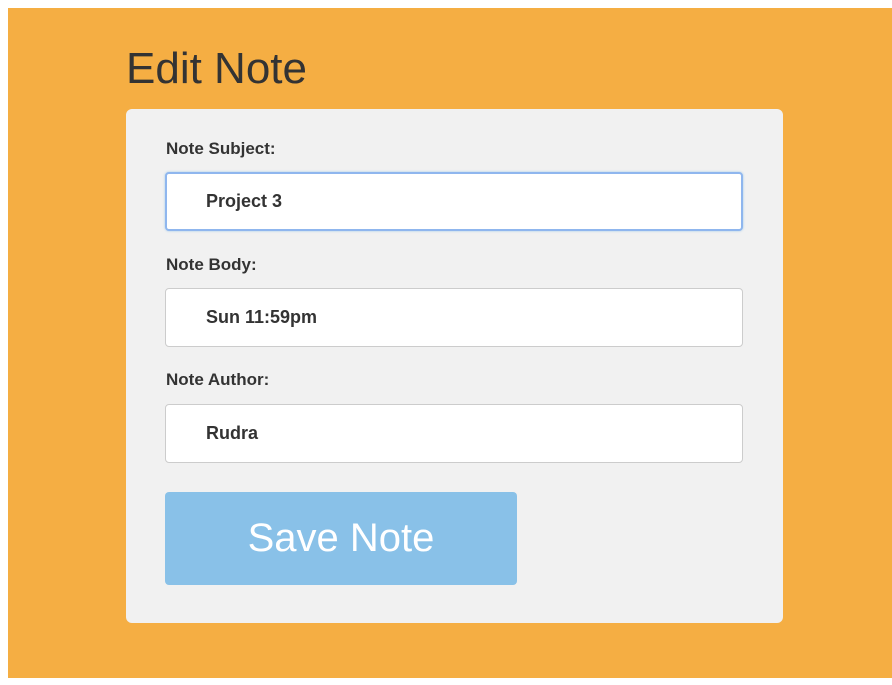 This screenshot has width=892, height=685. I want to click on note-body-input, so click(454, 317).